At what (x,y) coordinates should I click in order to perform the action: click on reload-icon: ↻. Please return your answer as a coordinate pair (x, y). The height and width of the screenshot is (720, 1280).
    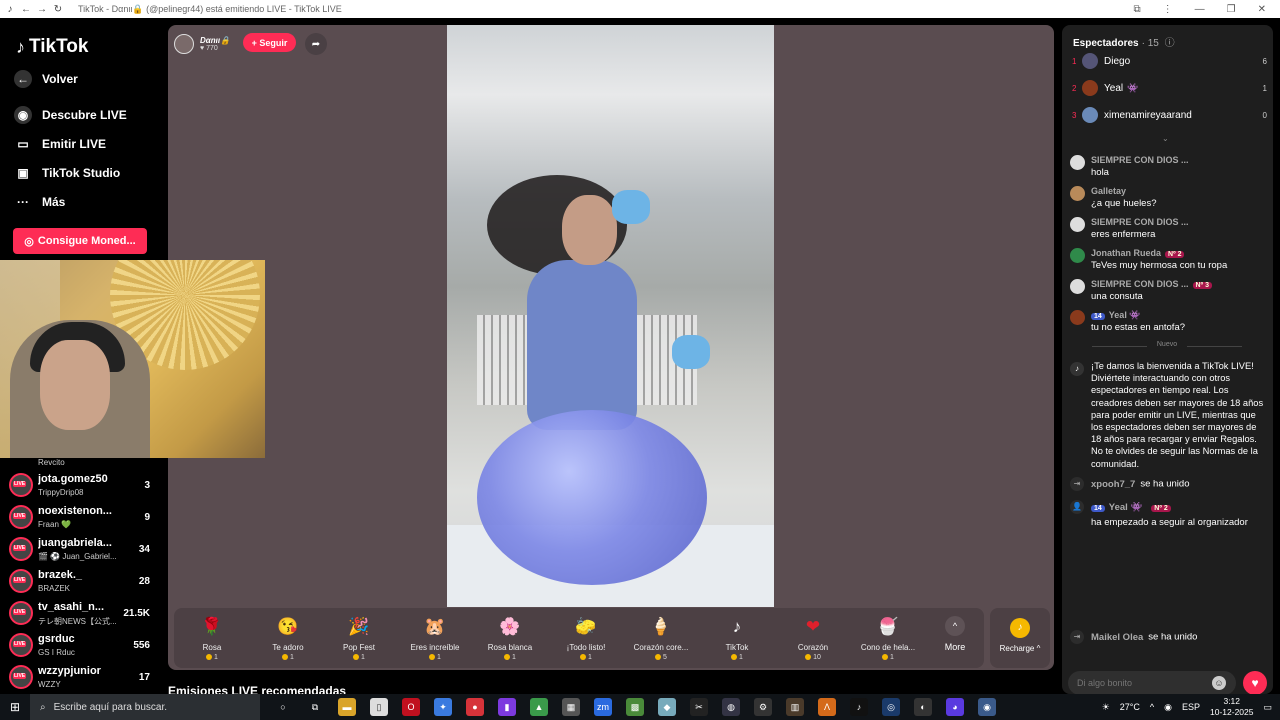
    Looking at the image, I should click on (58, 9).